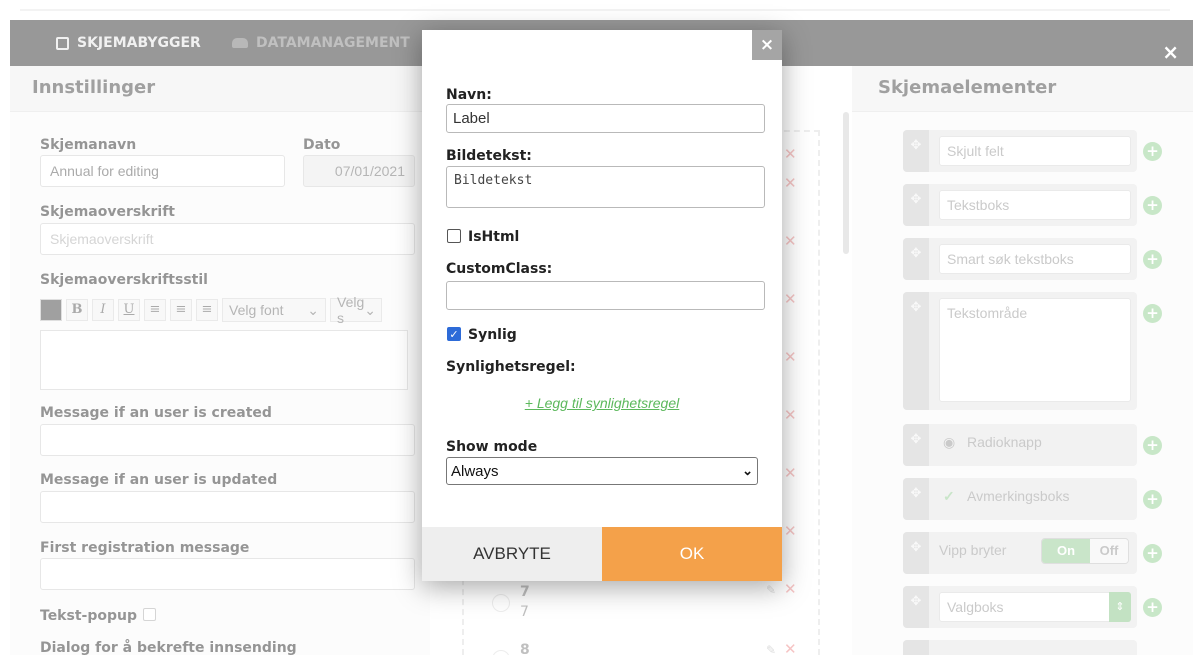  I want to click on chevron-down-icon: ⌄, so click(747, 470).